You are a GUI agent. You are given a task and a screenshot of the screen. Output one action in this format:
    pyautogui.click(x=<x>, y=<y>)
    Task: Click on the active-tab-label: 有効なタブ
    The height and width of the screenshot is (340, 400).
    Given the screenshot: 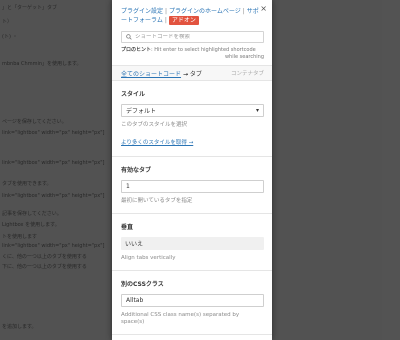 What is the action you would take?
    pyautogui.click(x=136, y=170)
    